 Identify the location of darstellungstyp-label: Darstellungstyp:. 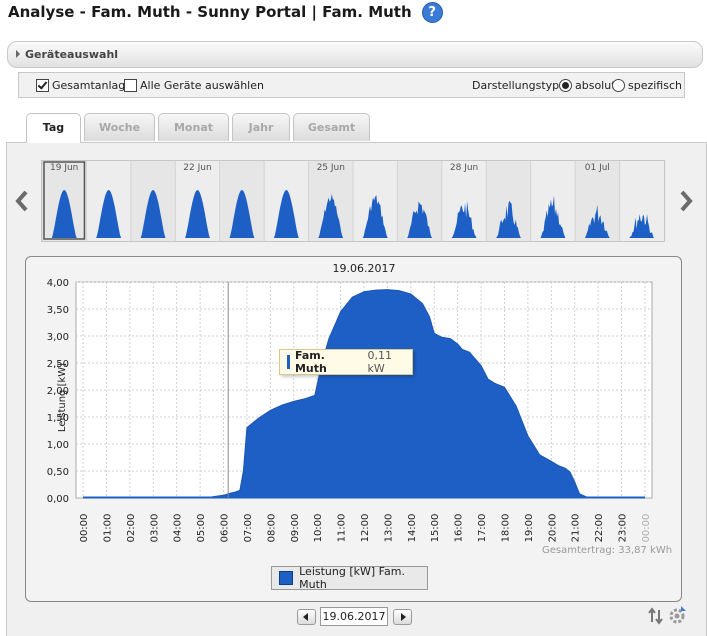
(517, 85).